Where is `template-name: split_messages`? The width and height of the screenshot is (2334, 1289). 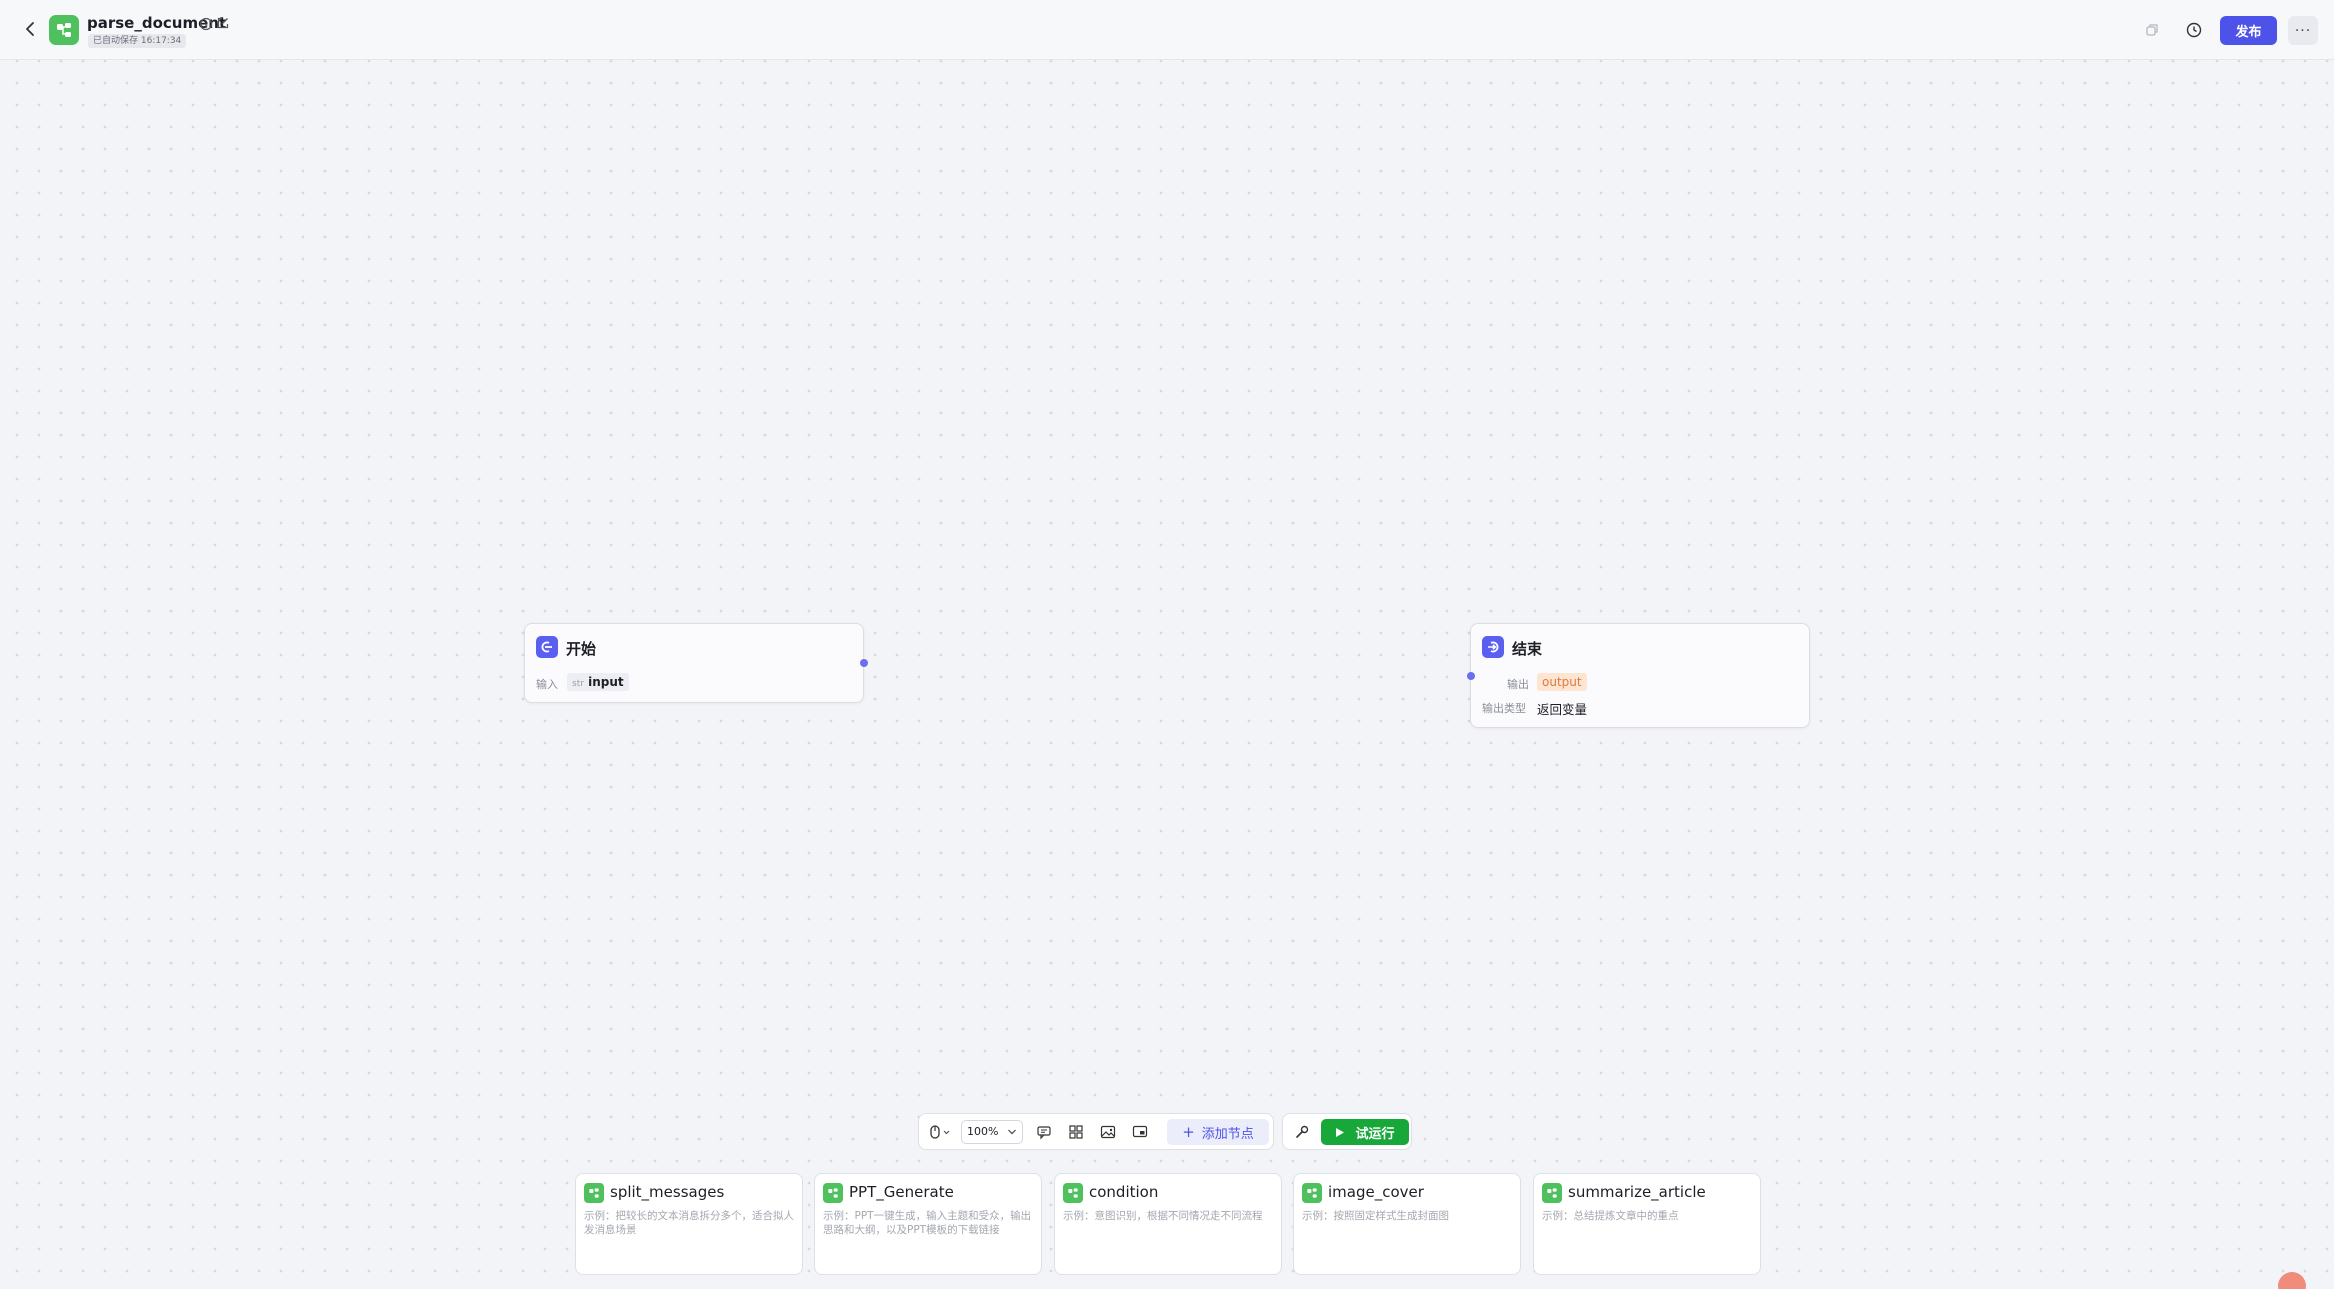 template-name: split_messages is located at coordinates (667, 1192).